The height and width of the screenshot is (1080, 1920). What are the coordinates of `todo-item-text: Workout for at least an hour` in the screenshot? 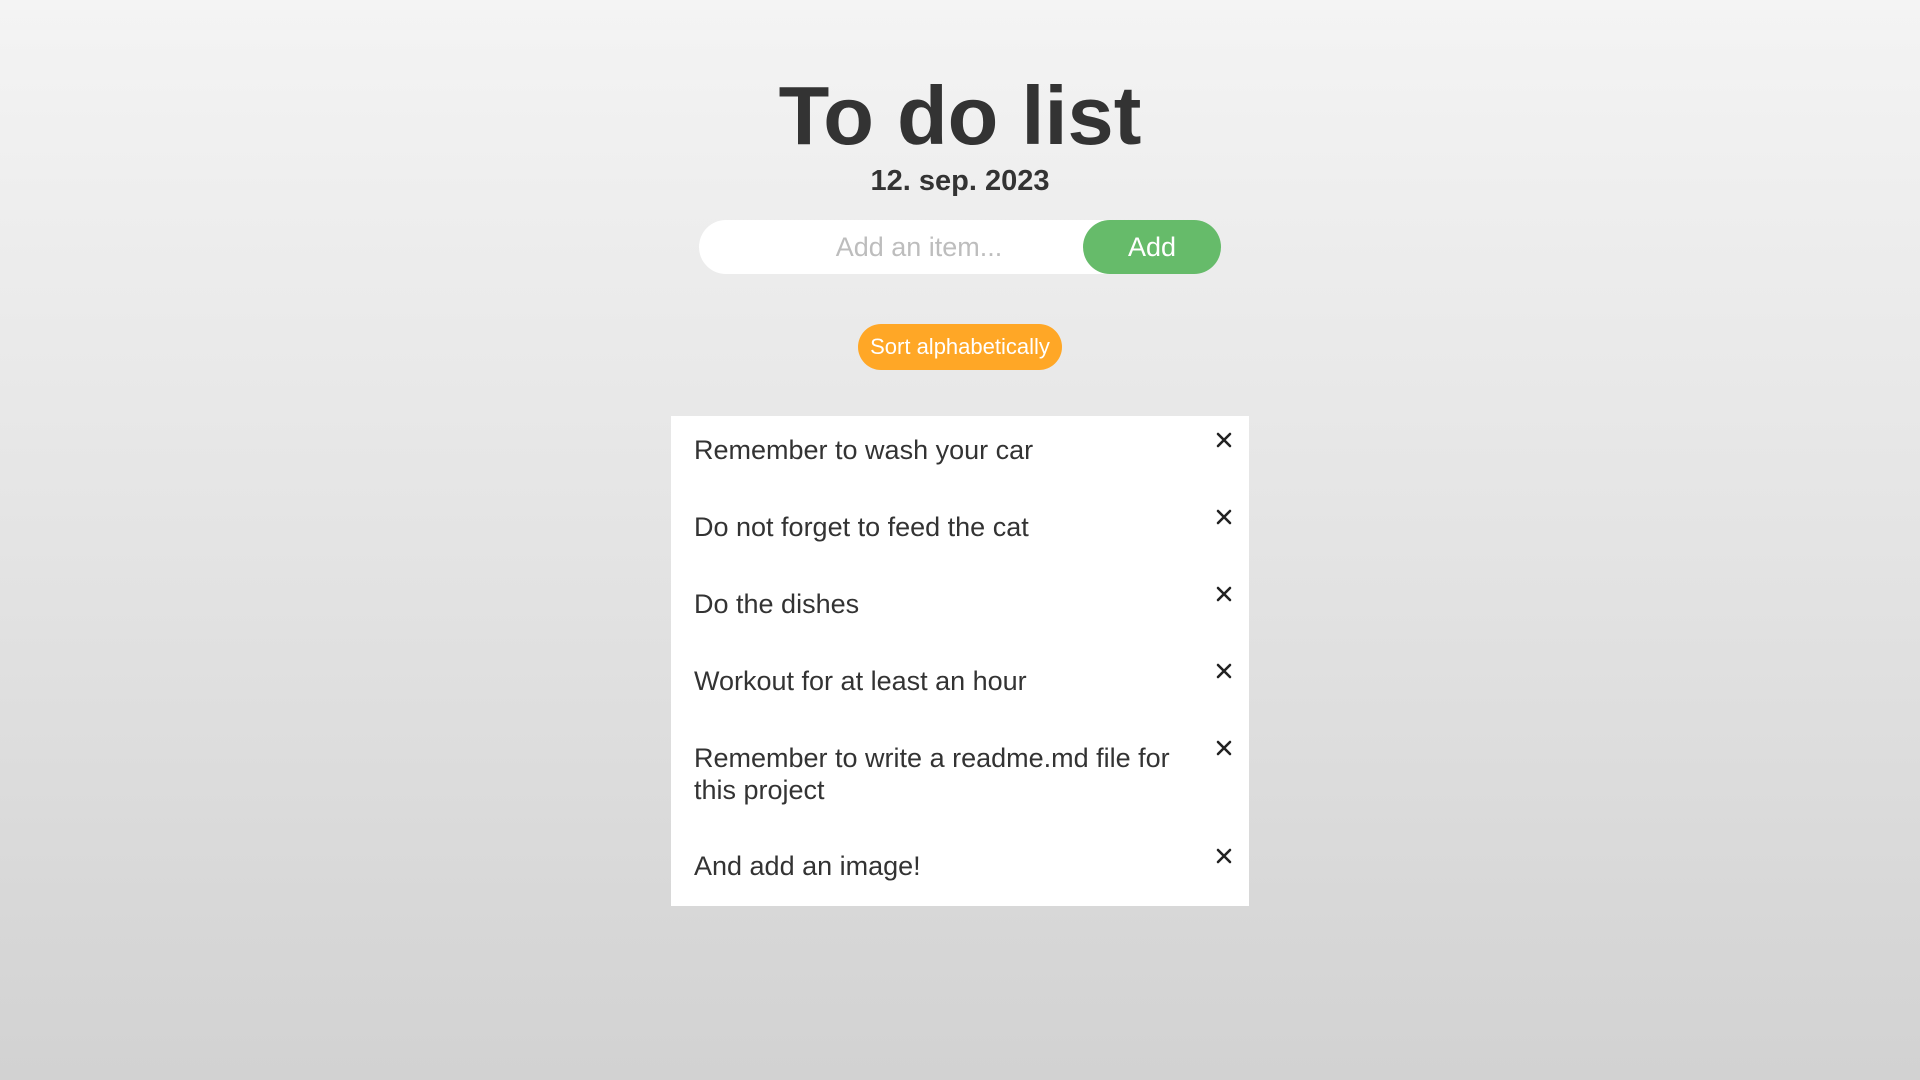 It's located at (860, 681).